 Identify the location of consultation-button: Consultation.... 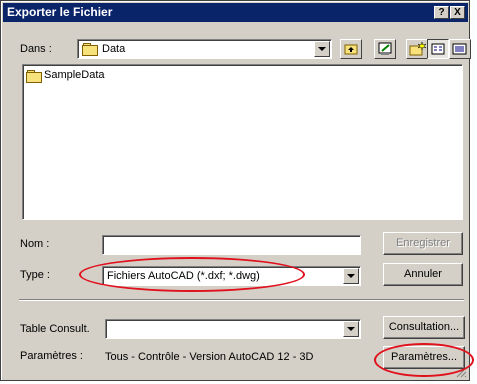
(424, 327).